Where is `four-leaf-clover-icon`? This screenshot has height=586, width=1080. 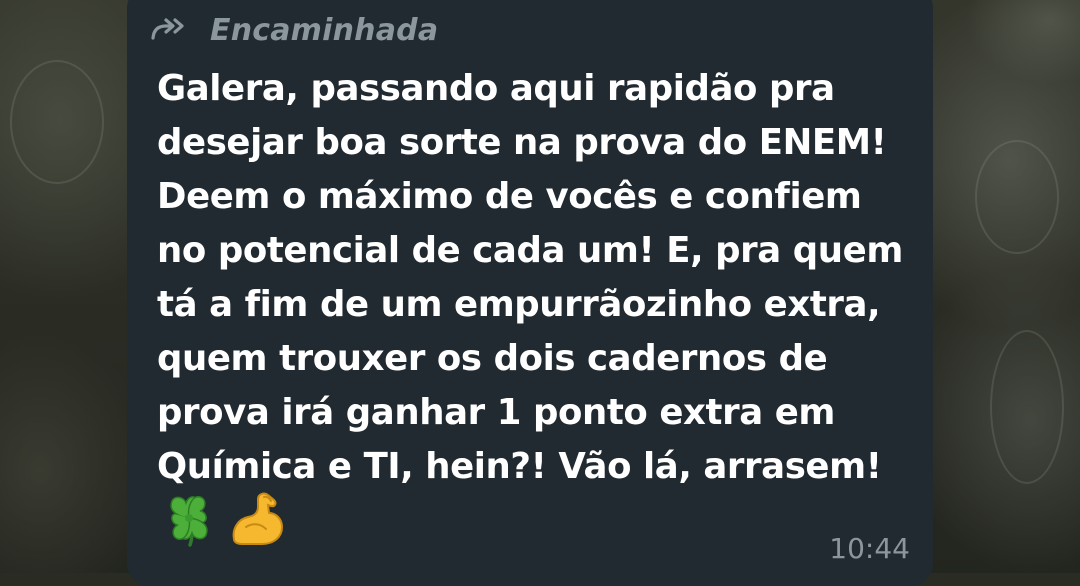 four-leaf-clover-icon is located at coordinates (189, 518).